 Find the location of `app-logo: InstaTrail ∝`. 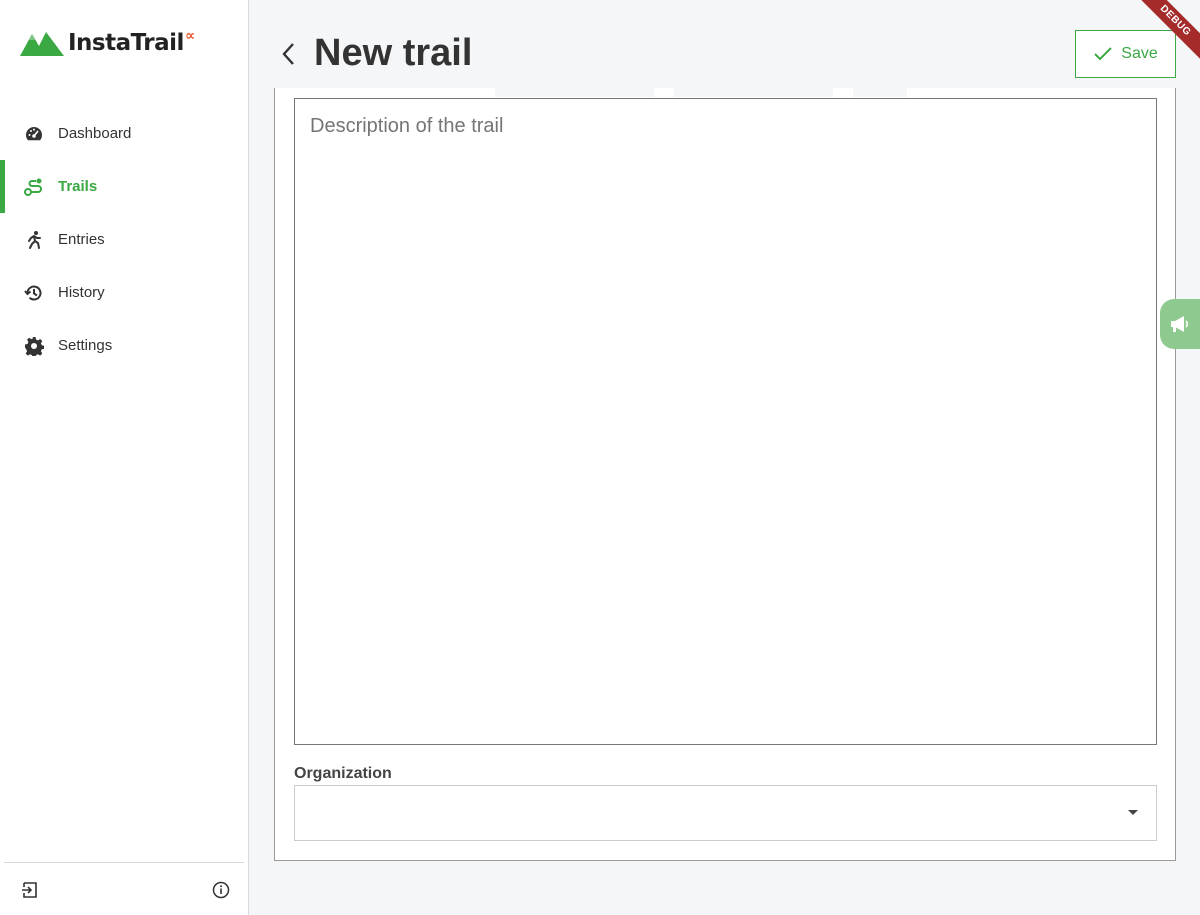

app-logo: InstaTrail ∝ is located at coordinates (107, 42).